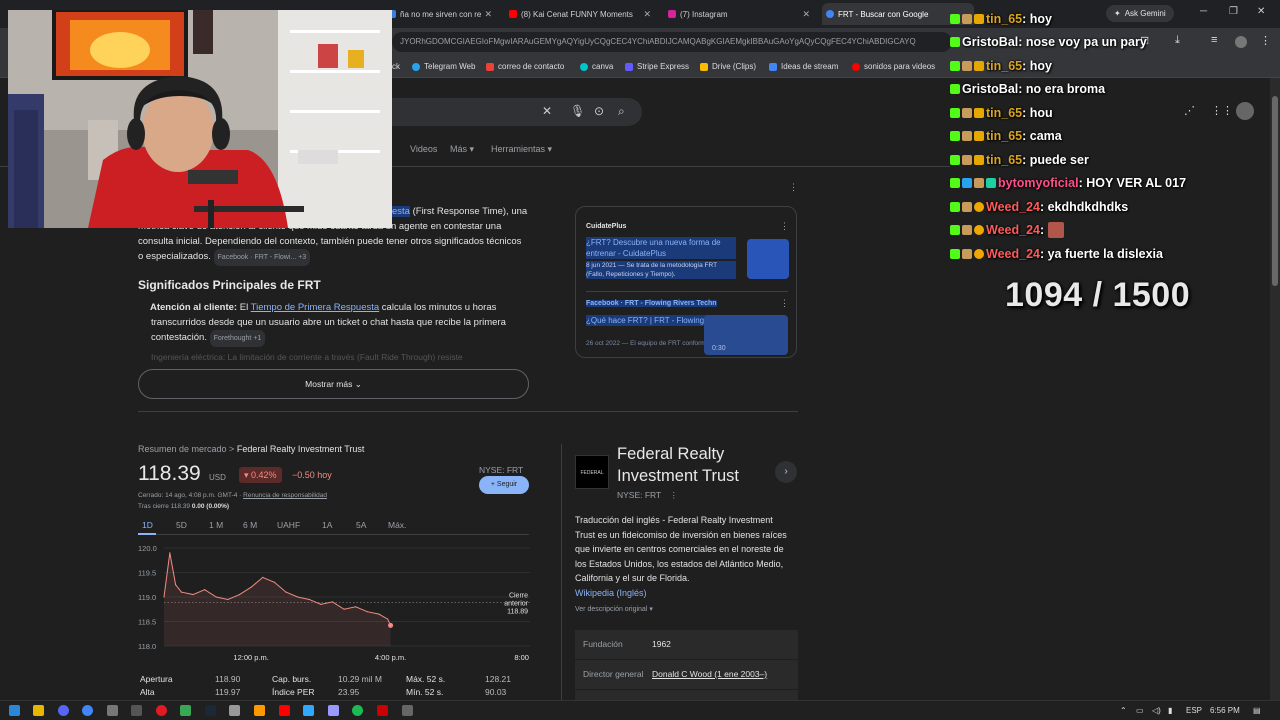 The height and width of the screenshot is (720, 1280). Describe the element at coordinates (596, 66) in the screenshot. I see `bookmark-item: canva` at that location.